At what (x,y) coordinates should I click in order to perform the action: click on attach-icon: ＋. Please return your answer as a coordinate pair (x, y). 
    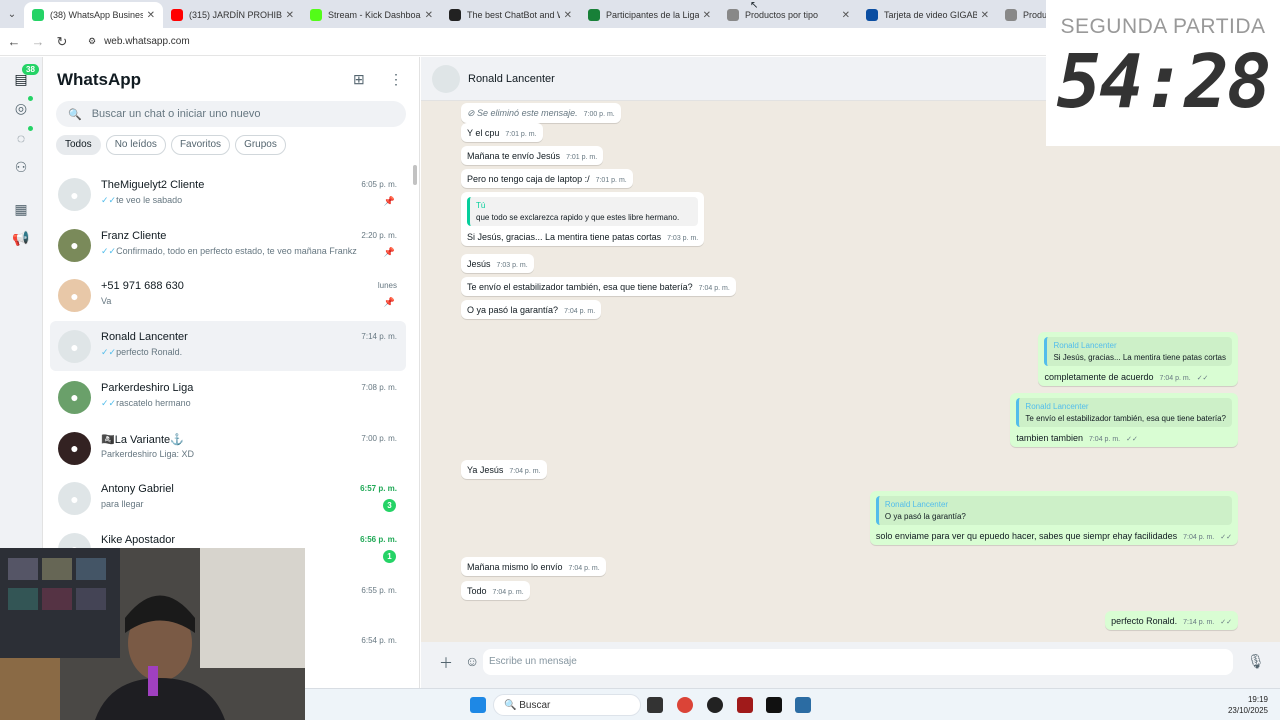
    Looking at the image, I should click on (446, 663).